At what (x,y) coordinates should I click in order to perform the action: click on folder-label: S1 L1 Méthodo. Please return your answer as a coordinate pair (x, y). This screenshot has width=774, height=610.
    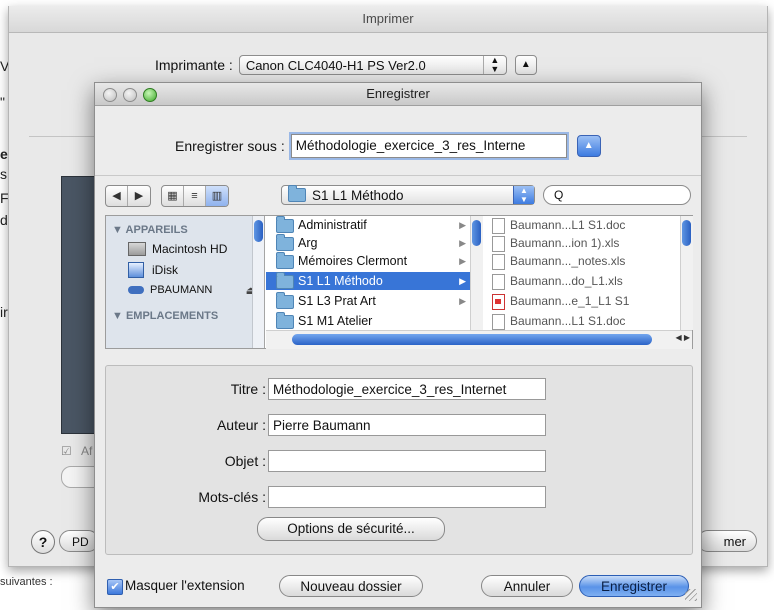
    Looking at the image, I should click on (340, 281).